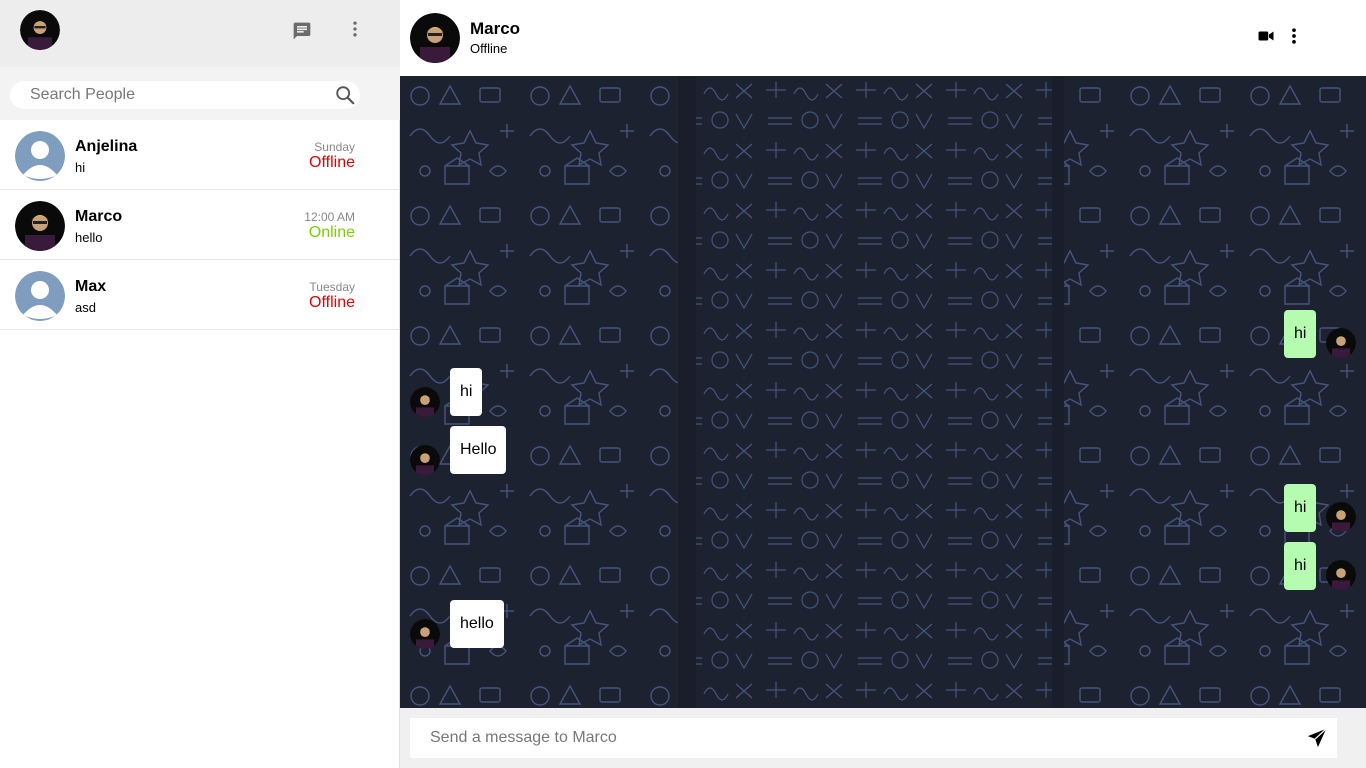 This screenshot has height=768, width=1366. I want to click on message-input, so click(860, 738).